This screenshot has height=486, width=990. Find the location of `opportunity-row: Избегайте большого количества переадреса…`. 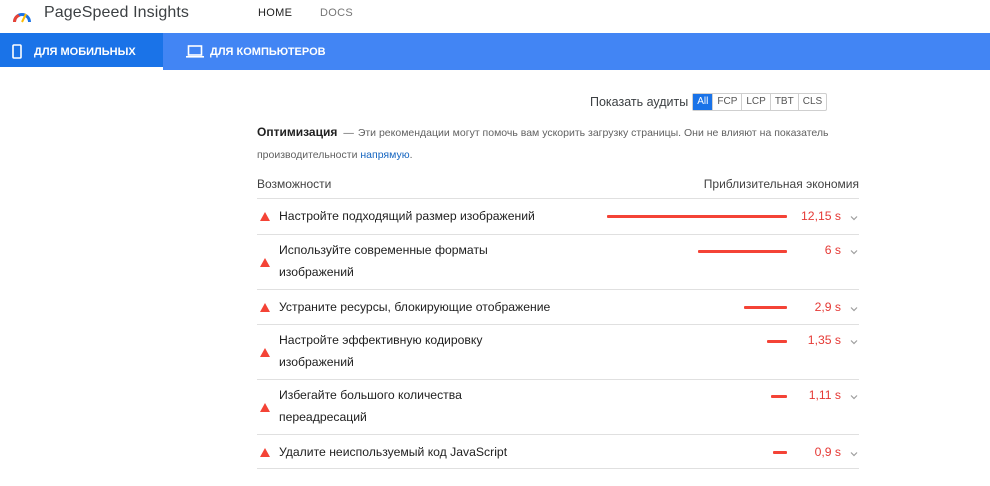

opportunity-row: Избегайте большого количества переадреса… is located at coordinates (558, 406).